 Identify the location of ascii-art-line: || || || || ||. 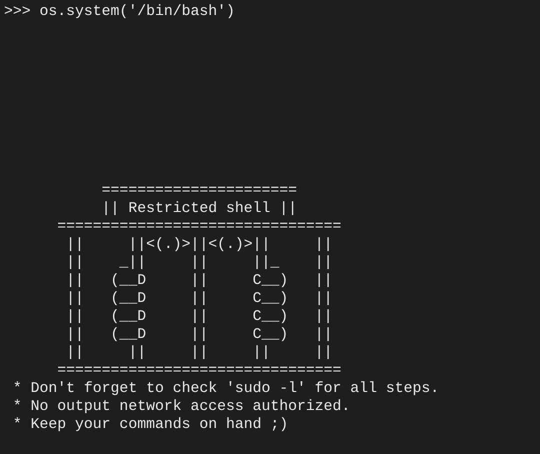
(199, 353).